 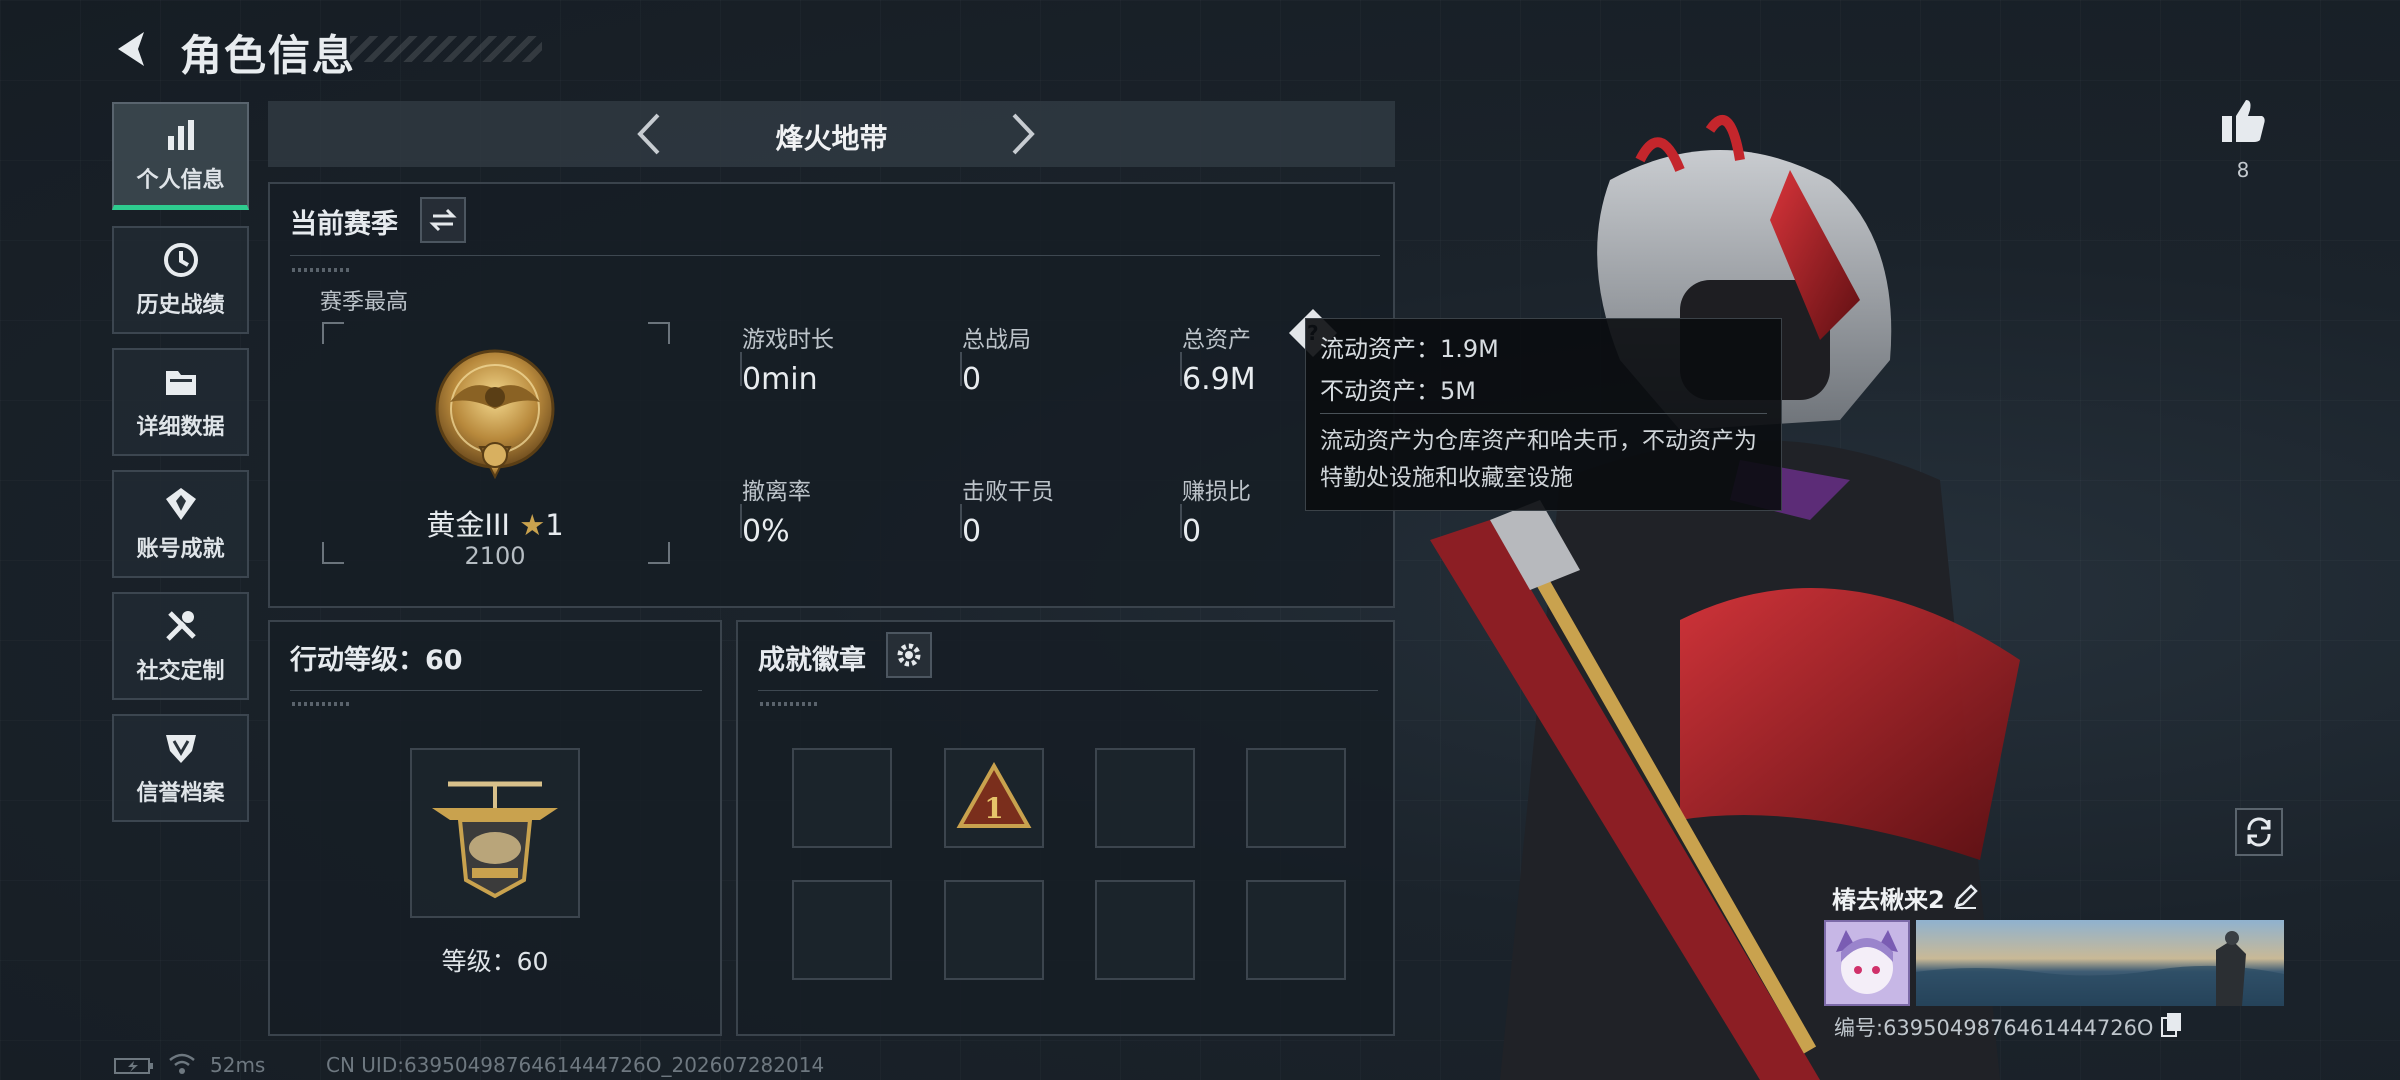 I want to click on helicopter-emblem-icon, so click(x=495, y=840).